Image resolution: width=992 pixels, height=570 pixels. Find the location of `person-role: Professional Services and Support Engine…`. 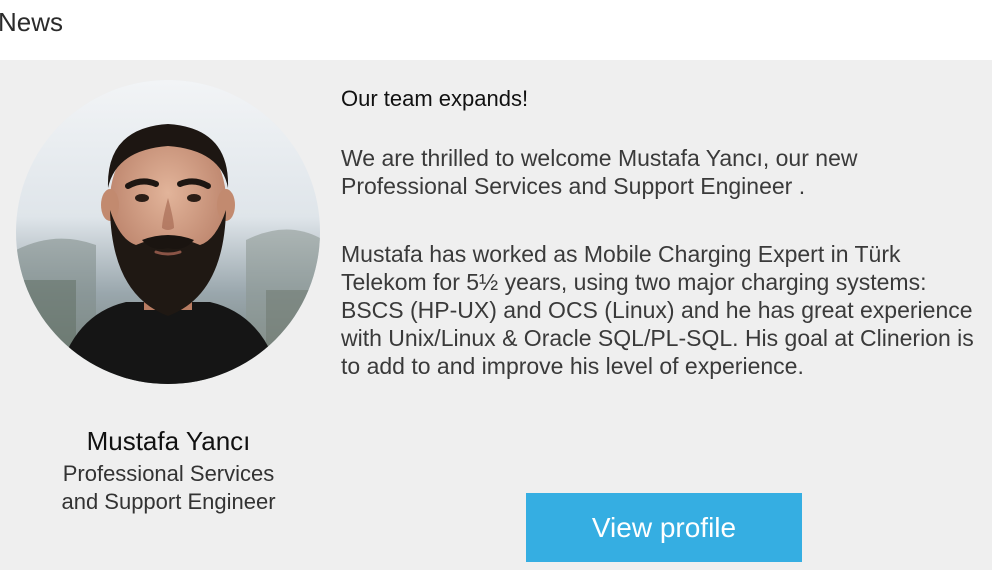

person-role: Professional Services and Support Engine… is located at coordinates (168, 488).